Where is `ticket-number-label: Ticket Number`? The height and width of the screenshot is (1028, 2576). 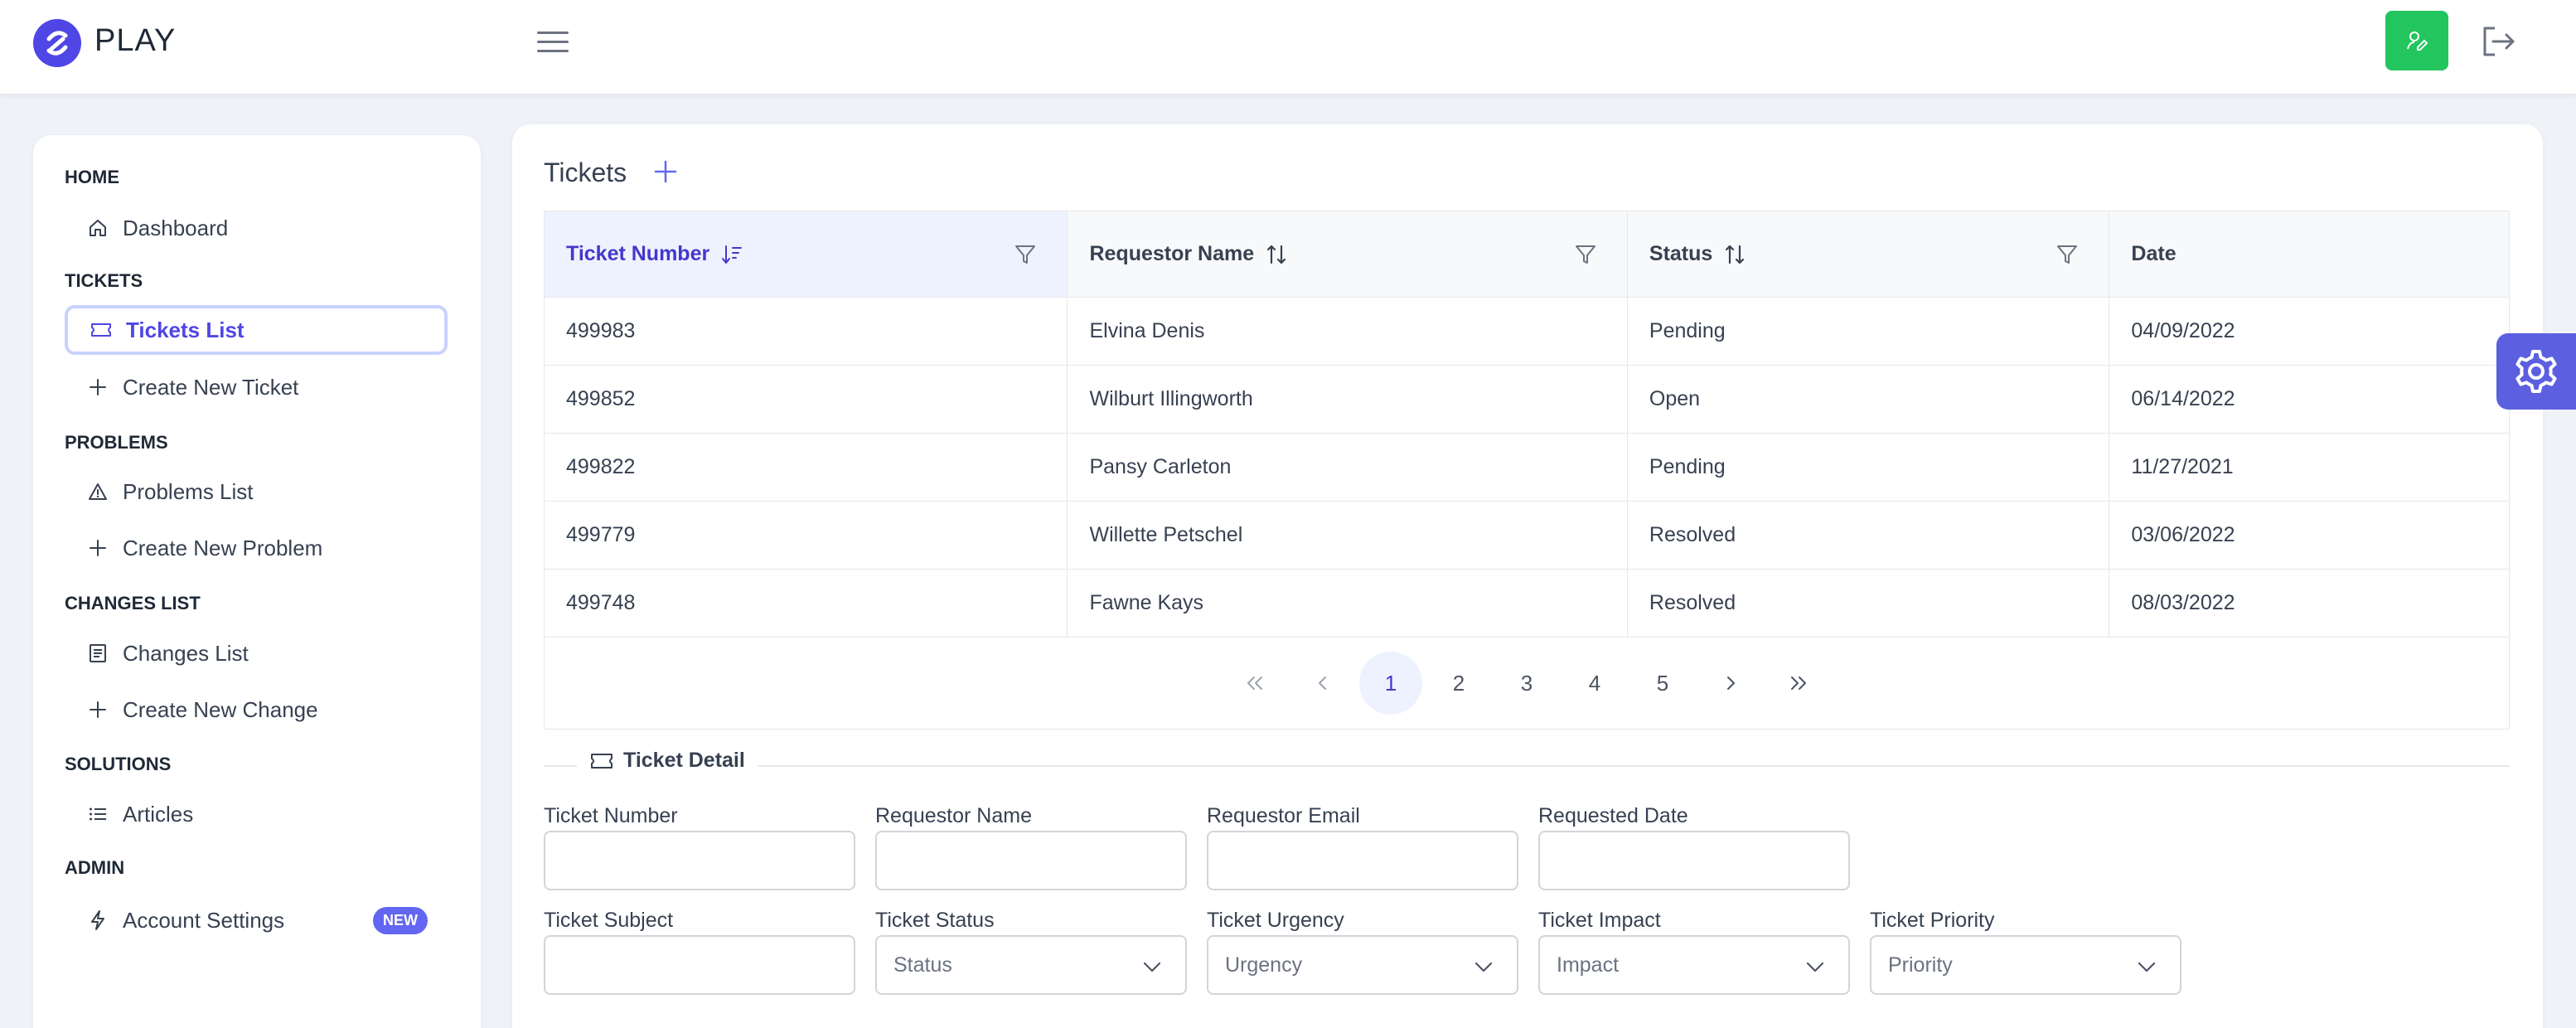 ticket-number-label: Ticket Number is located at coordinates (611, 815).